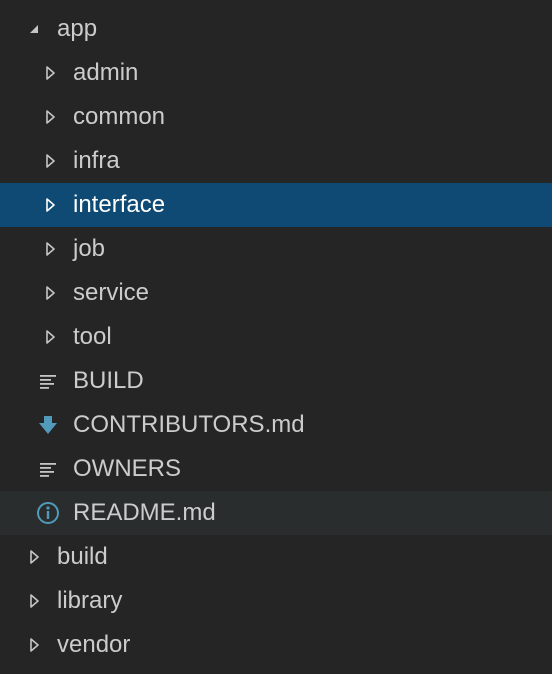  What do you see at coordinates (276, 249) in the screenshot?
I see `tree-item-job: job` at bounding box center [276, 249].